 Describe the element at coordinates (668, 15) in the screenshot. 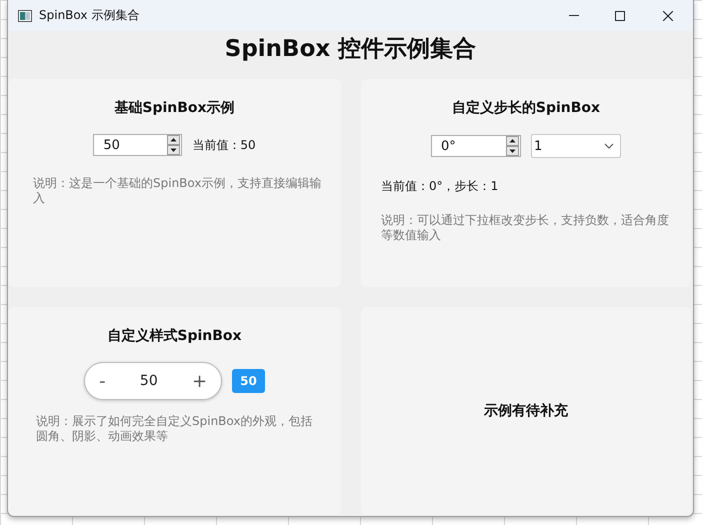

I see `close-icon` at that location.